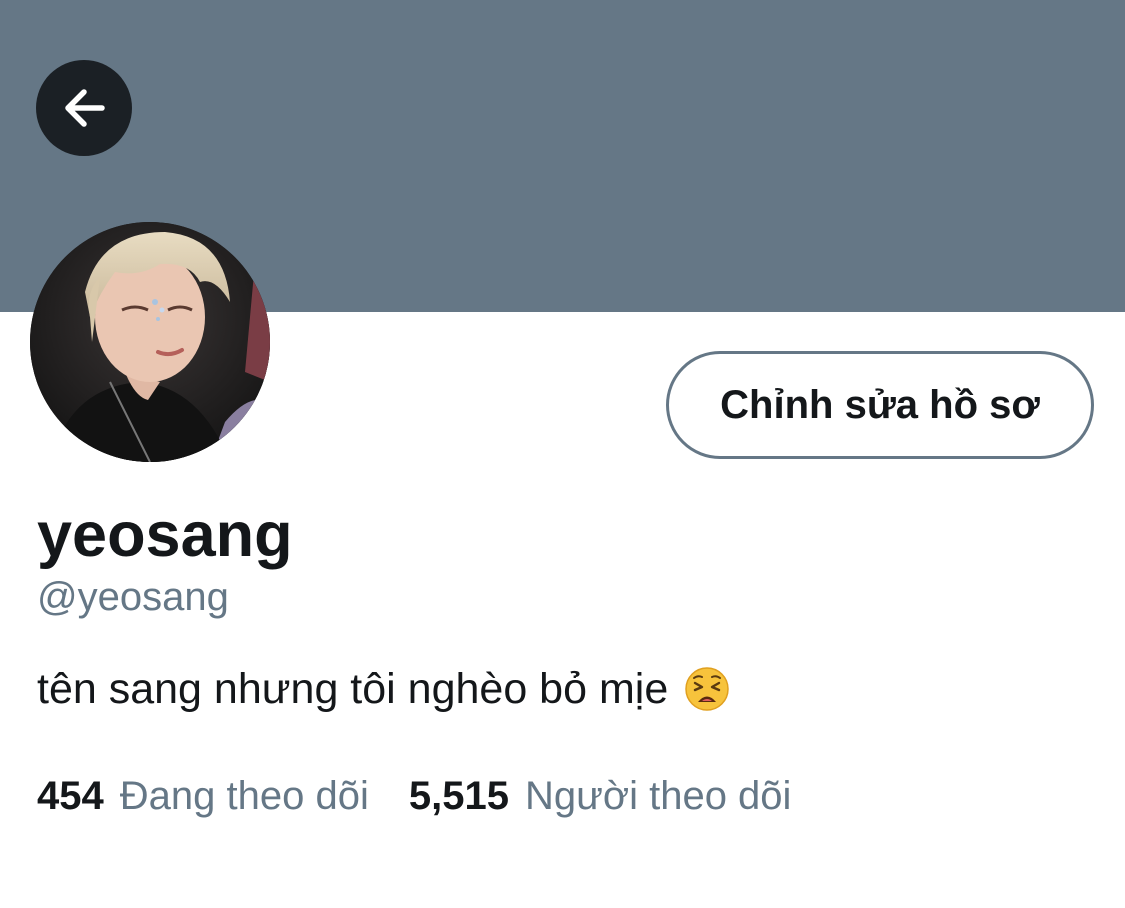 This screenshot has width=1125, height=908. I want to click on following-stat: 454 Đang theo dõi, so click(203, 796).